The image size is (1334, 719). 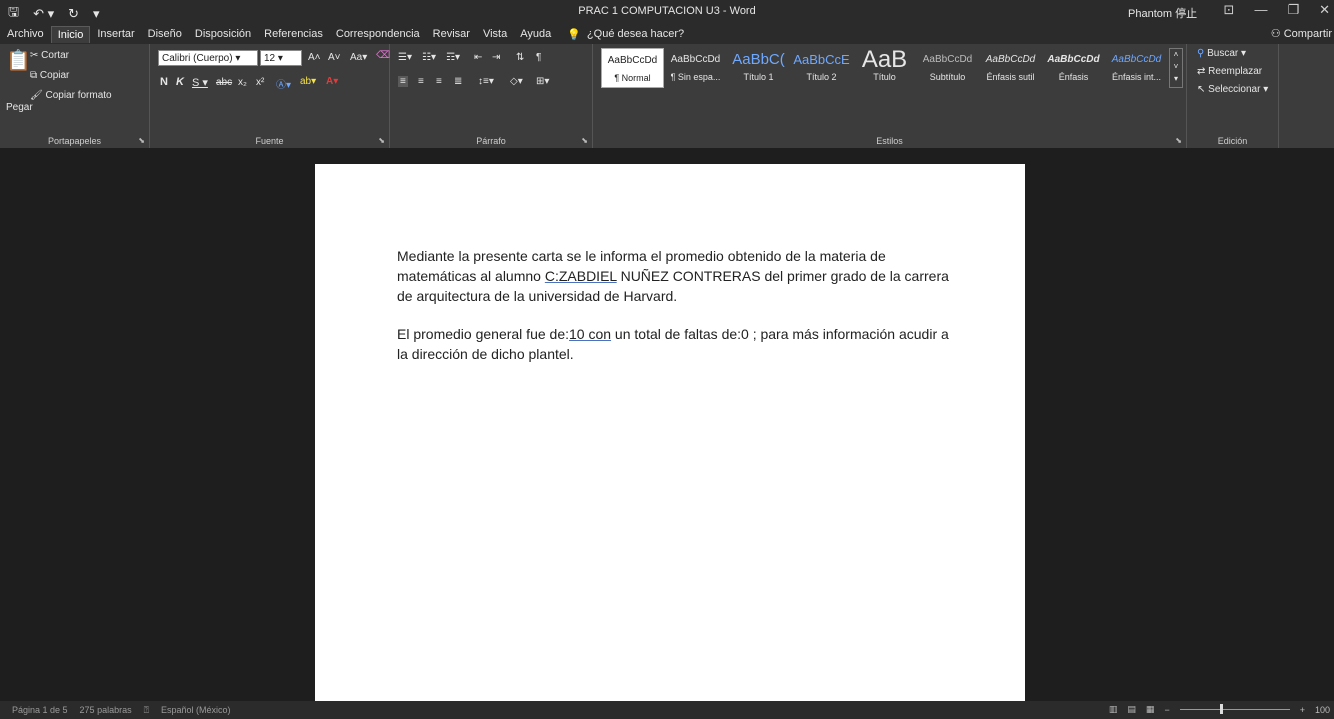 What do you see at coordinates (538, 57) in the screenshot?
I see `pilcrow-icon: ¶` at bounding box center [538, 57].